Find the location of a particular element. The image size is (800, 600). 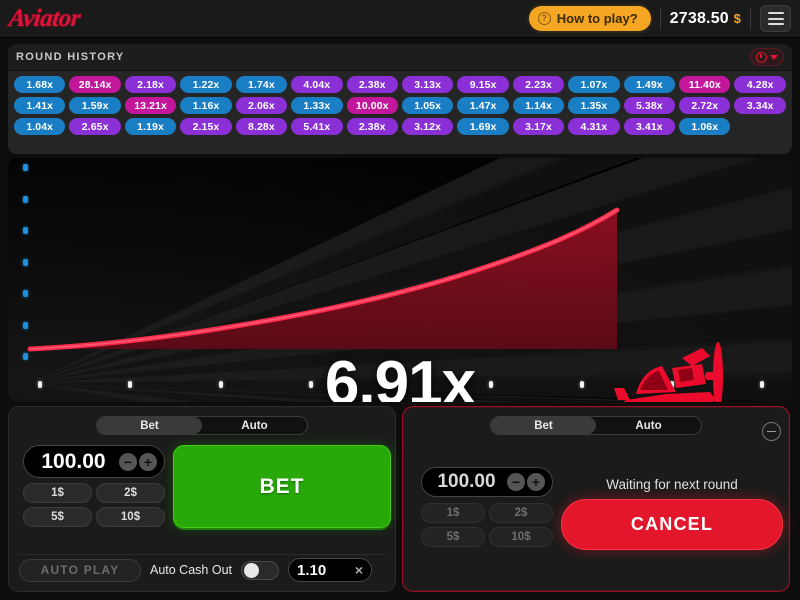

history-badge: 4.31x is located at coordinates (594, 126).